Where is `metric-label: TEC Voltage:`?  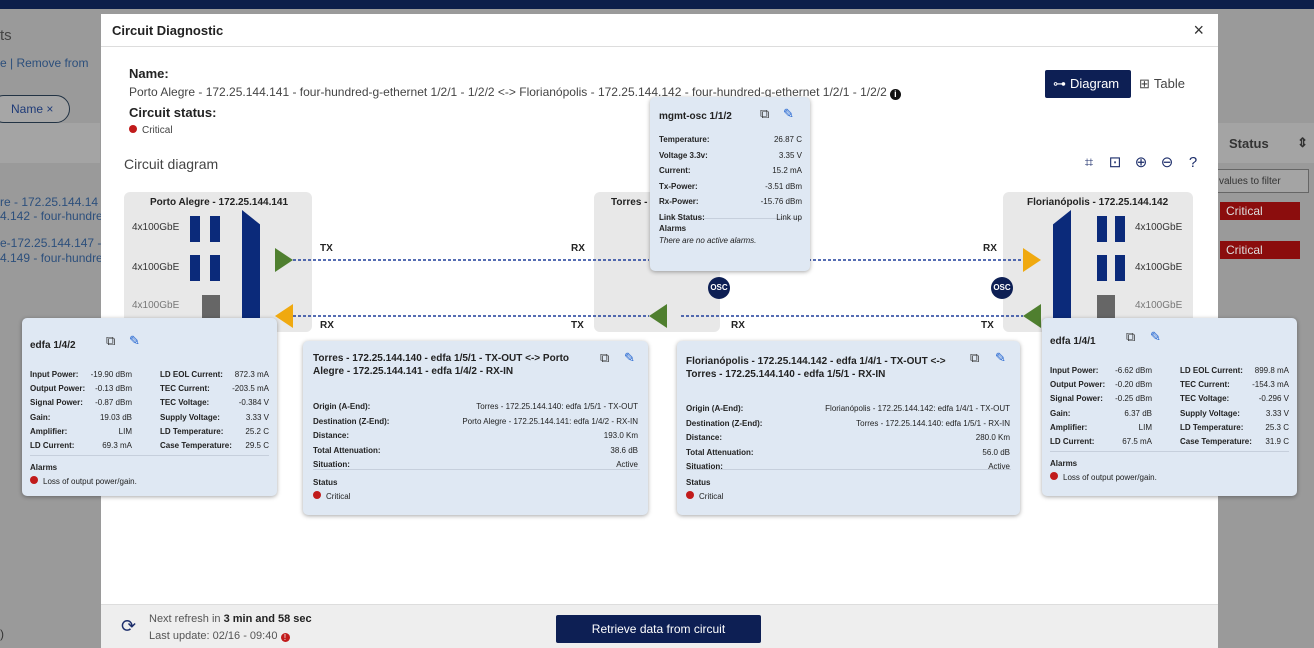
metric-label: TEC Voltage: is located at coordinates (1205, 399).